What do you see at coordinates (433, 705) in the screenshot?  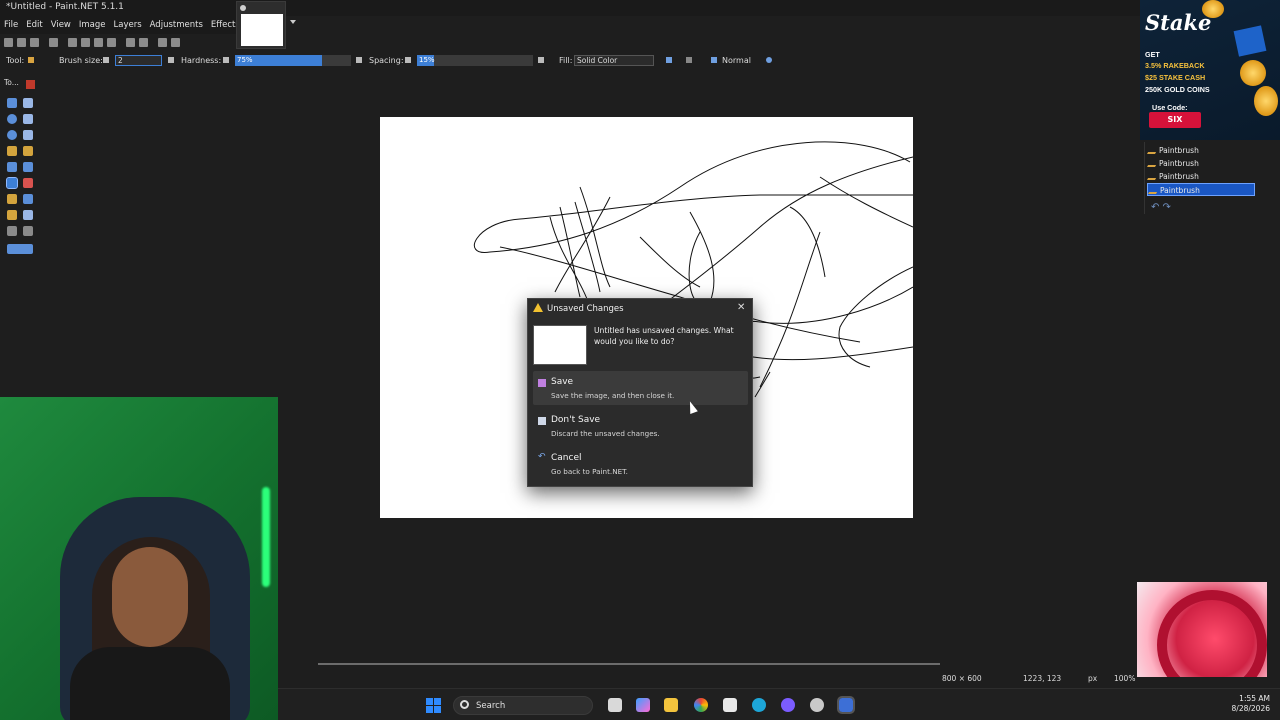 I see `windows-start-icon` at bounding box center [433, 705].